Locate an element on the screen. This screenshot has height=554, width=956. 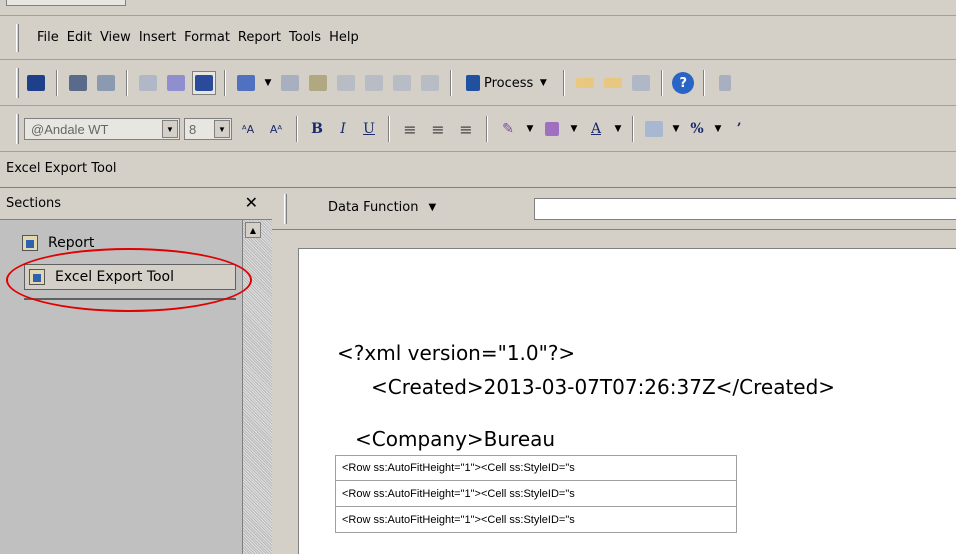
currency-button is located at coordinates (654, 129).